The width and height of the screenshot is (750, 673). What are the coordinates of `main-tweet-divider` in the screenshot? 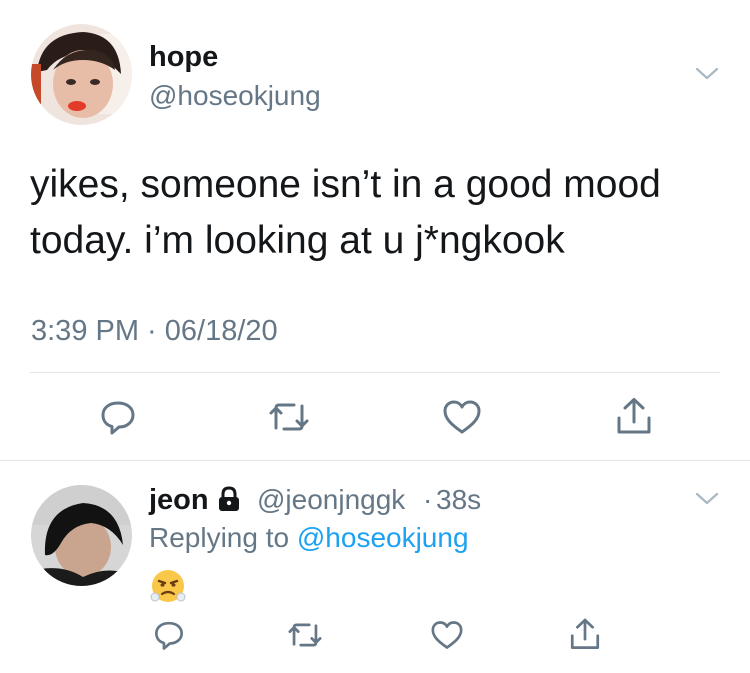 It's located at (375, 372).